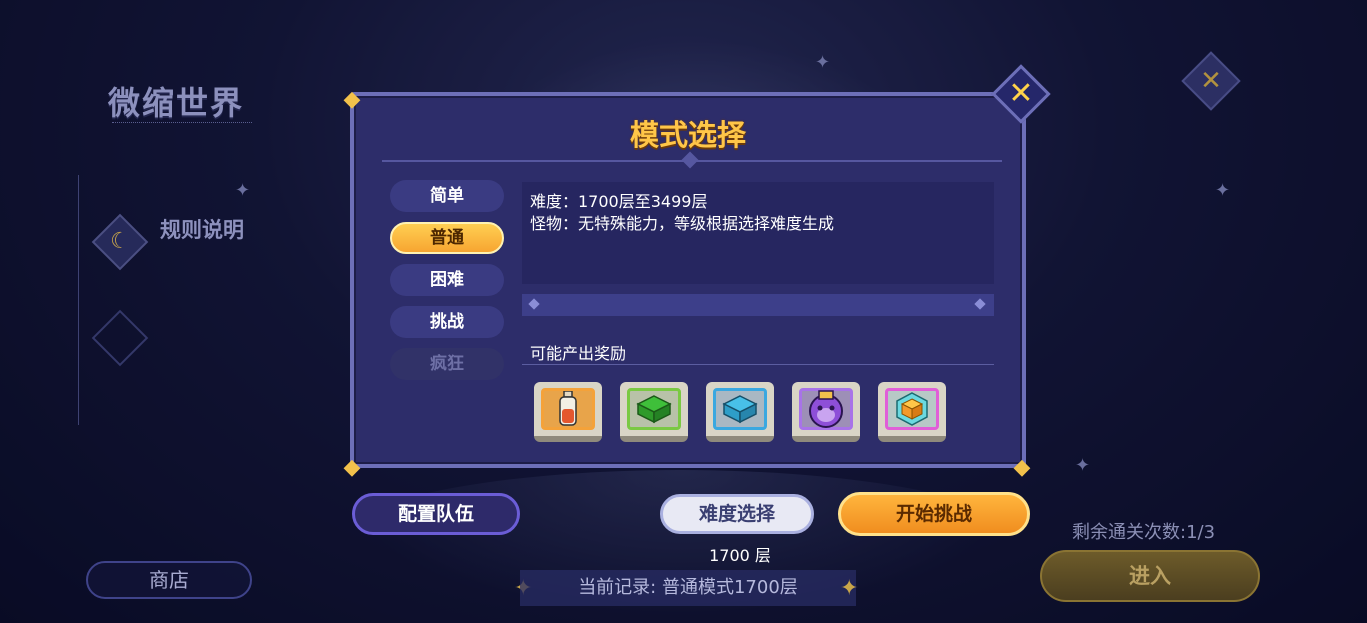 The height and width of the screenshot is (623, 1367). Describe the element at coordinates (619, 201) in the screenshot. I see `difficulty-range-text: 难度：1700层至3499层` at that location.